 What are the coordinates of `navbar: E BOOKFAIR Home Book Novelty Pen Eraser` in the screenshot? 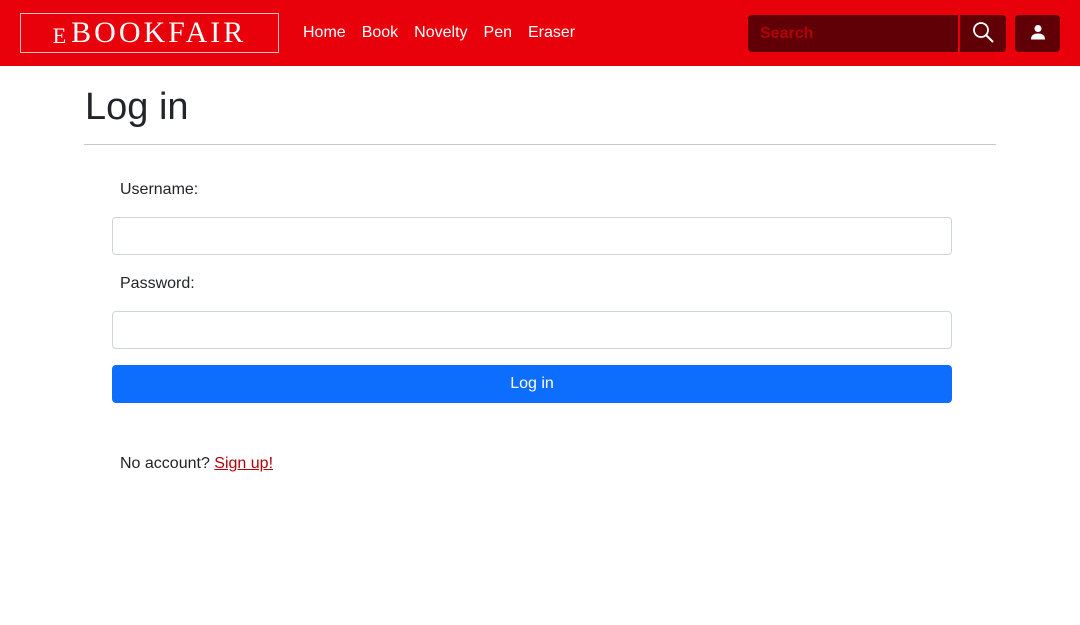 It's located at (540, 33).